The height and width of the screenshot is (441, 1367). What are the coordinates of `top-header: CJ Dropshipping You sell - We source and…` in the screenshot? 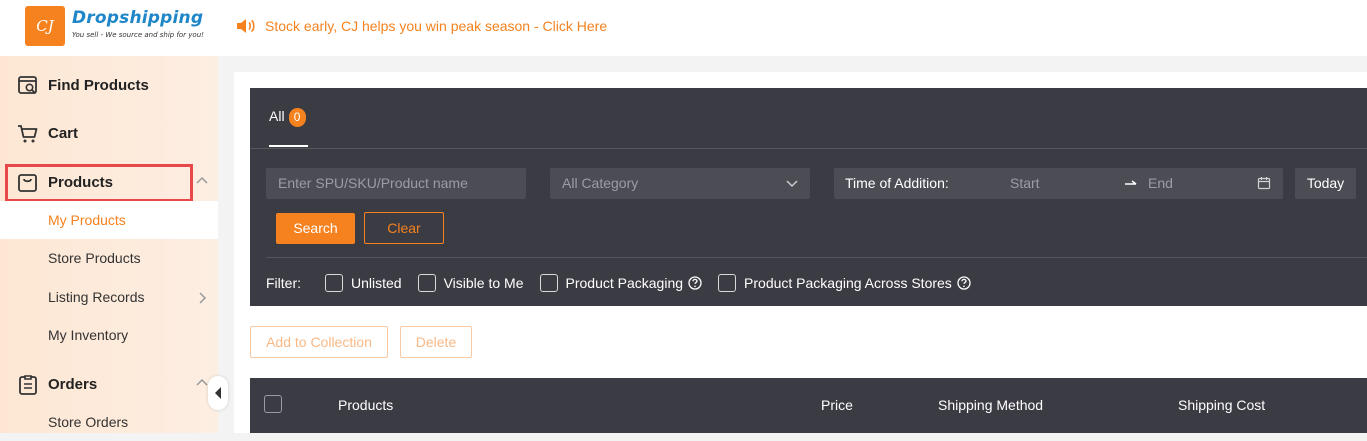 It's located at (683, 28).